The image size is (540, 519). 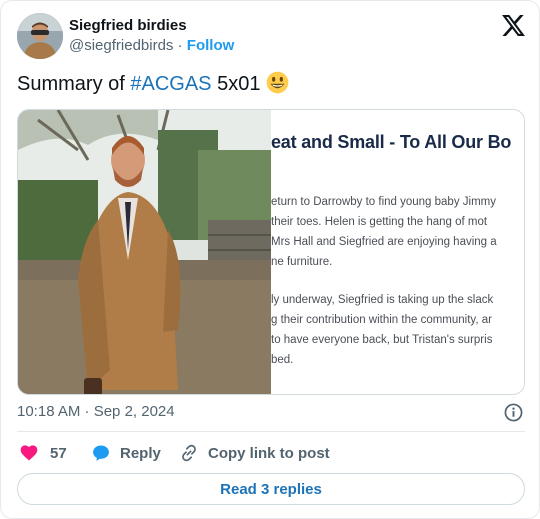 What do you see at coordinates (277, 82) in the screenshot?
I see `smiling-face-emoji-icon` at bounding box center [277, 82].